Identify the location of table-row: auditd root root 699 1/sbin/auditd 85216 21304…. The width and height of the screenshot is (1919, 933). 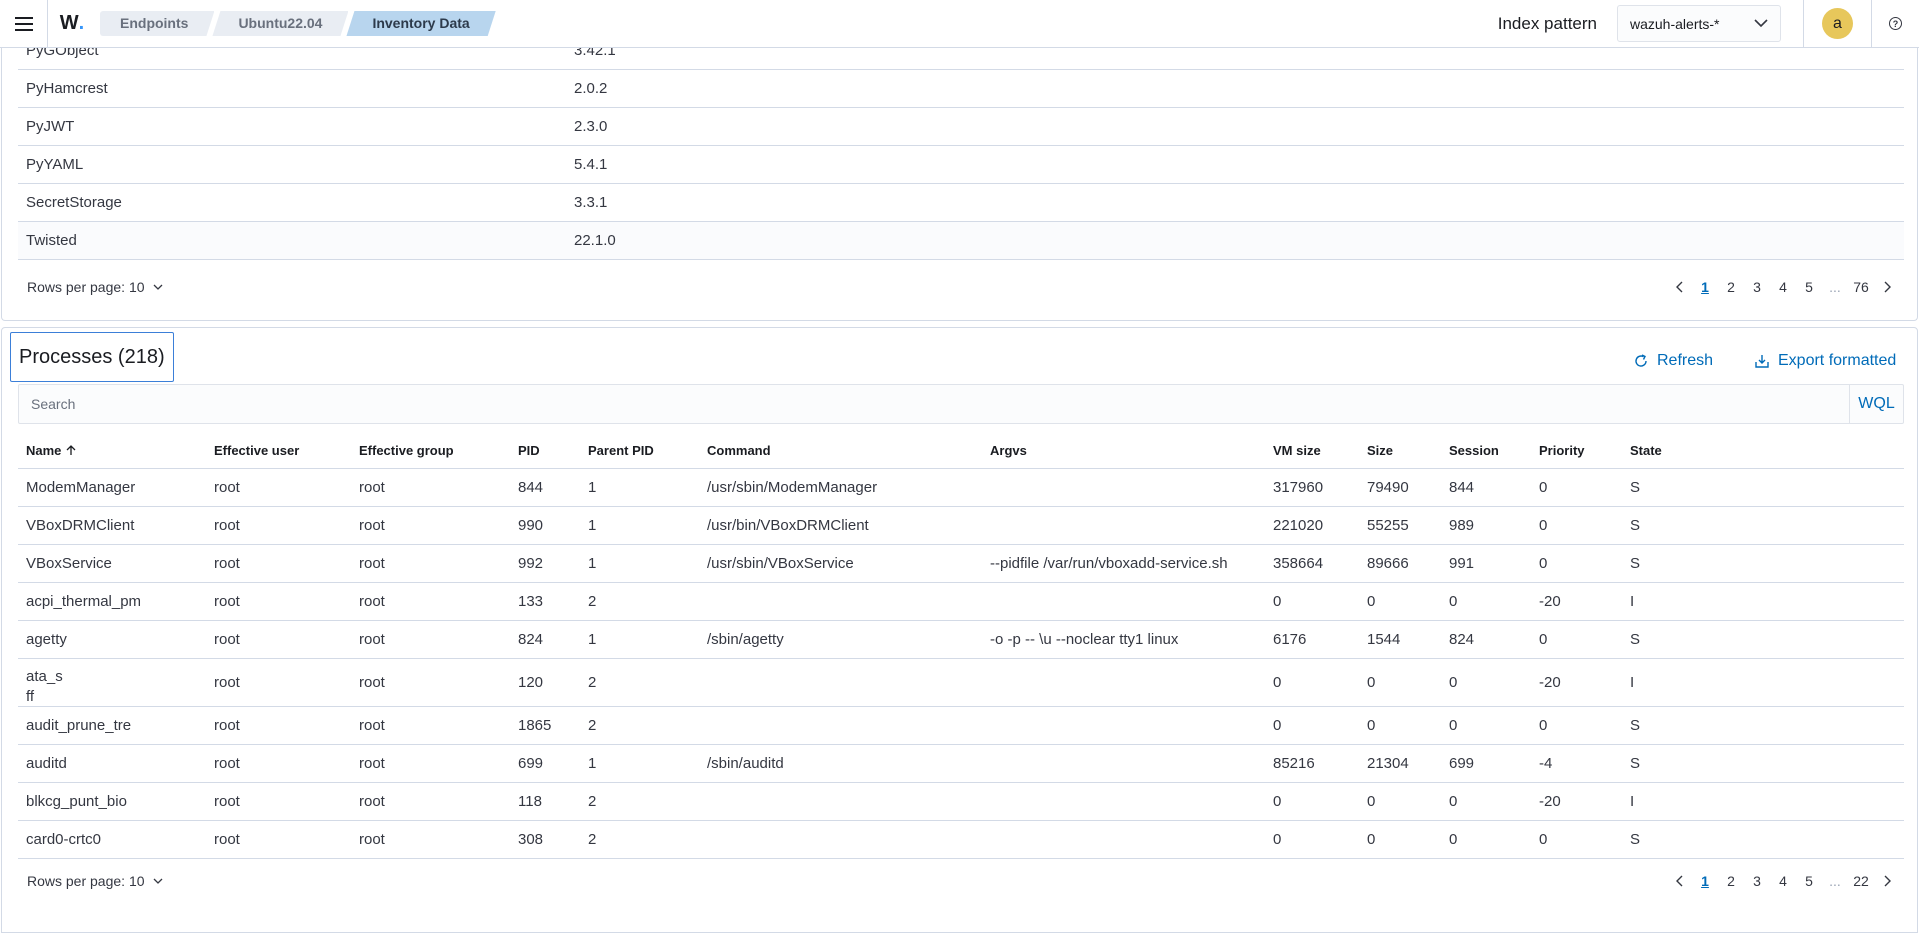
(961, 764).